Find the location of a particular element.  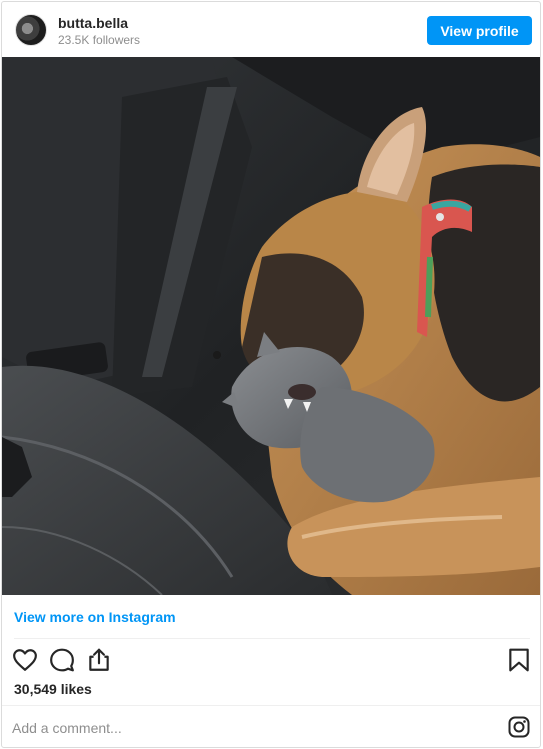

share-icon is located at coordinates (99, 660).